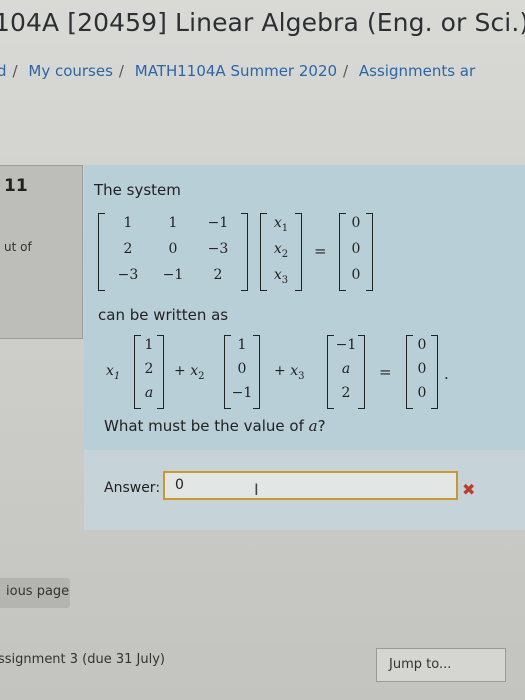  What do you see at coordinates (446, 374) in the screenshot?
I see `period: .` at bounding box center [446, 374].